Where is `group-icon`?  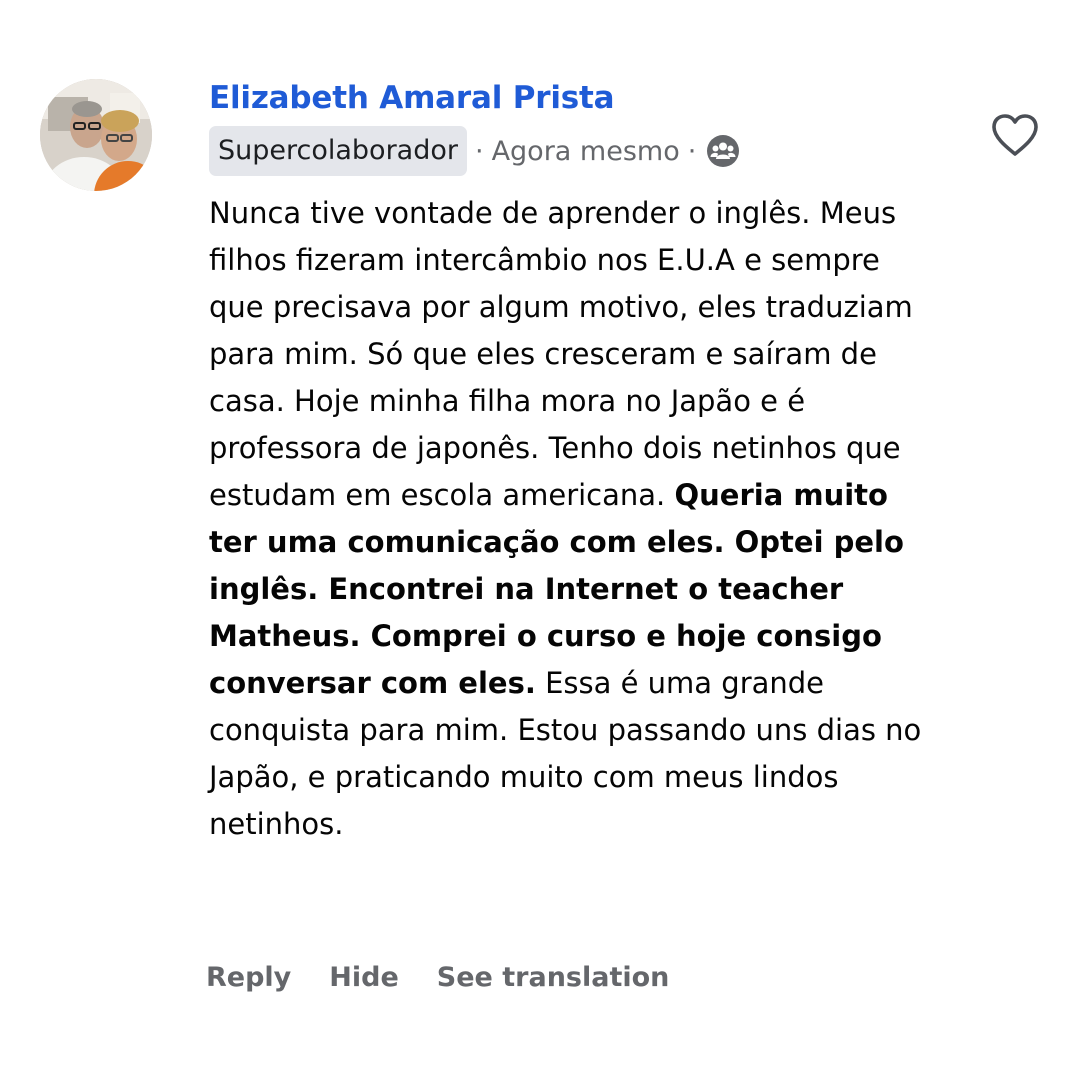
group-icon is located at coordinates (723, 151).